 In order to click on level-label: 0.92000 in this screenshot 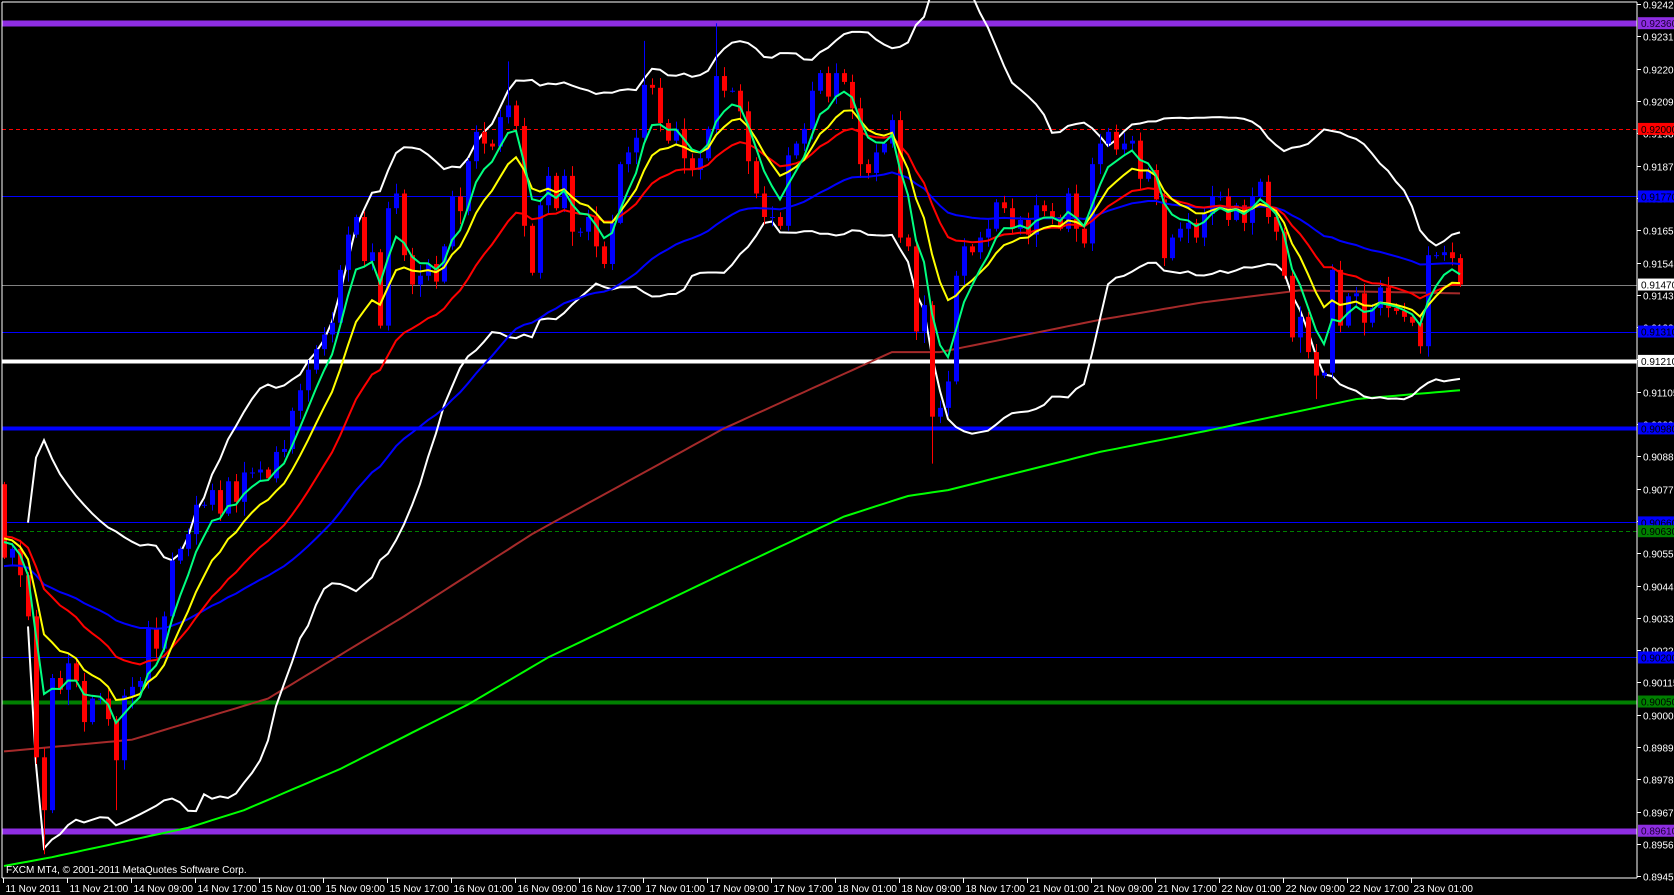, I will do `click(1657, 130)`.